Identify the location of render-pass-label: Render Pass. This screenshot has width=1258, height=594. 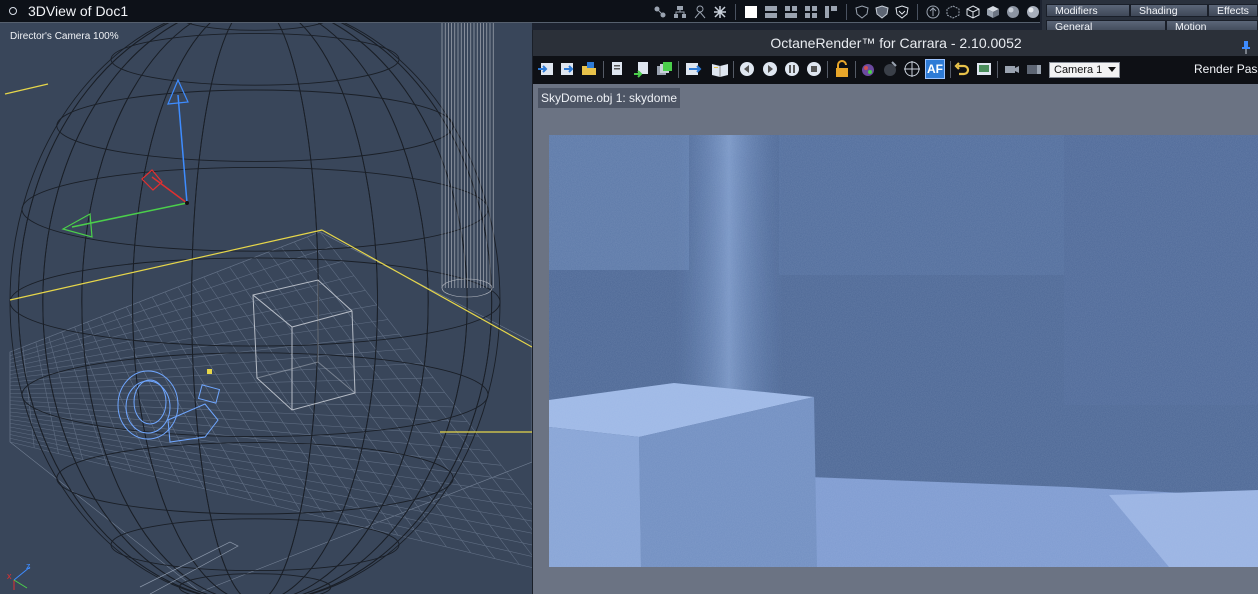
(1226, 69).